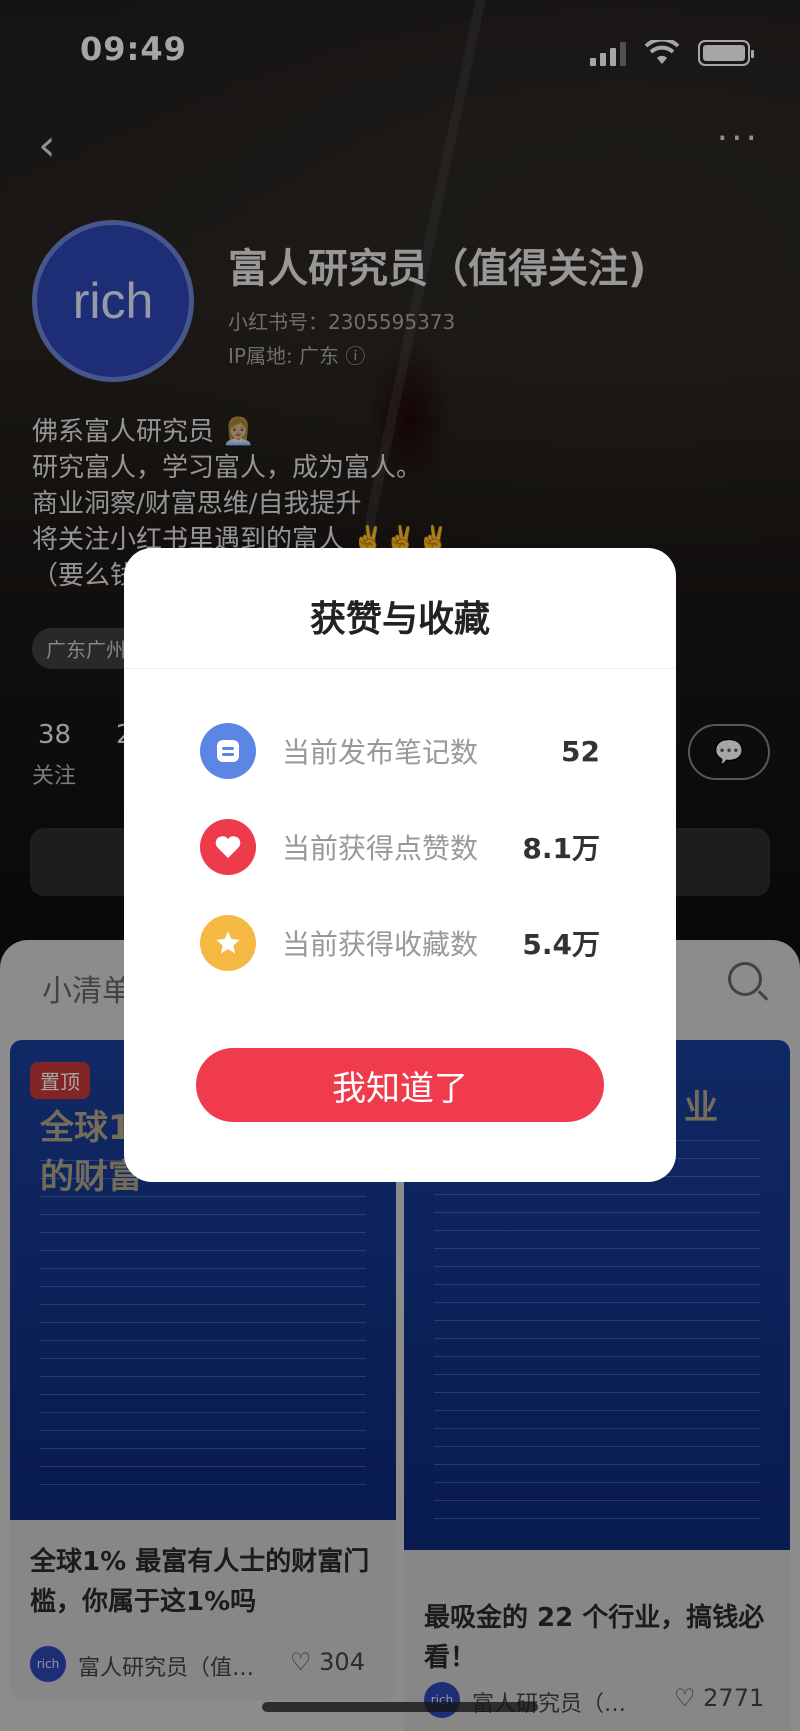  I want to click on stat-value: 52, so click(580, 751).